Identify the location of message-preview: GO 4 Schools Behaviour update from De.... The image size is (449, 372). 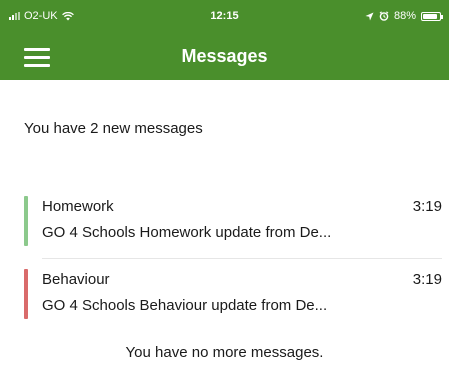
(185, 305).